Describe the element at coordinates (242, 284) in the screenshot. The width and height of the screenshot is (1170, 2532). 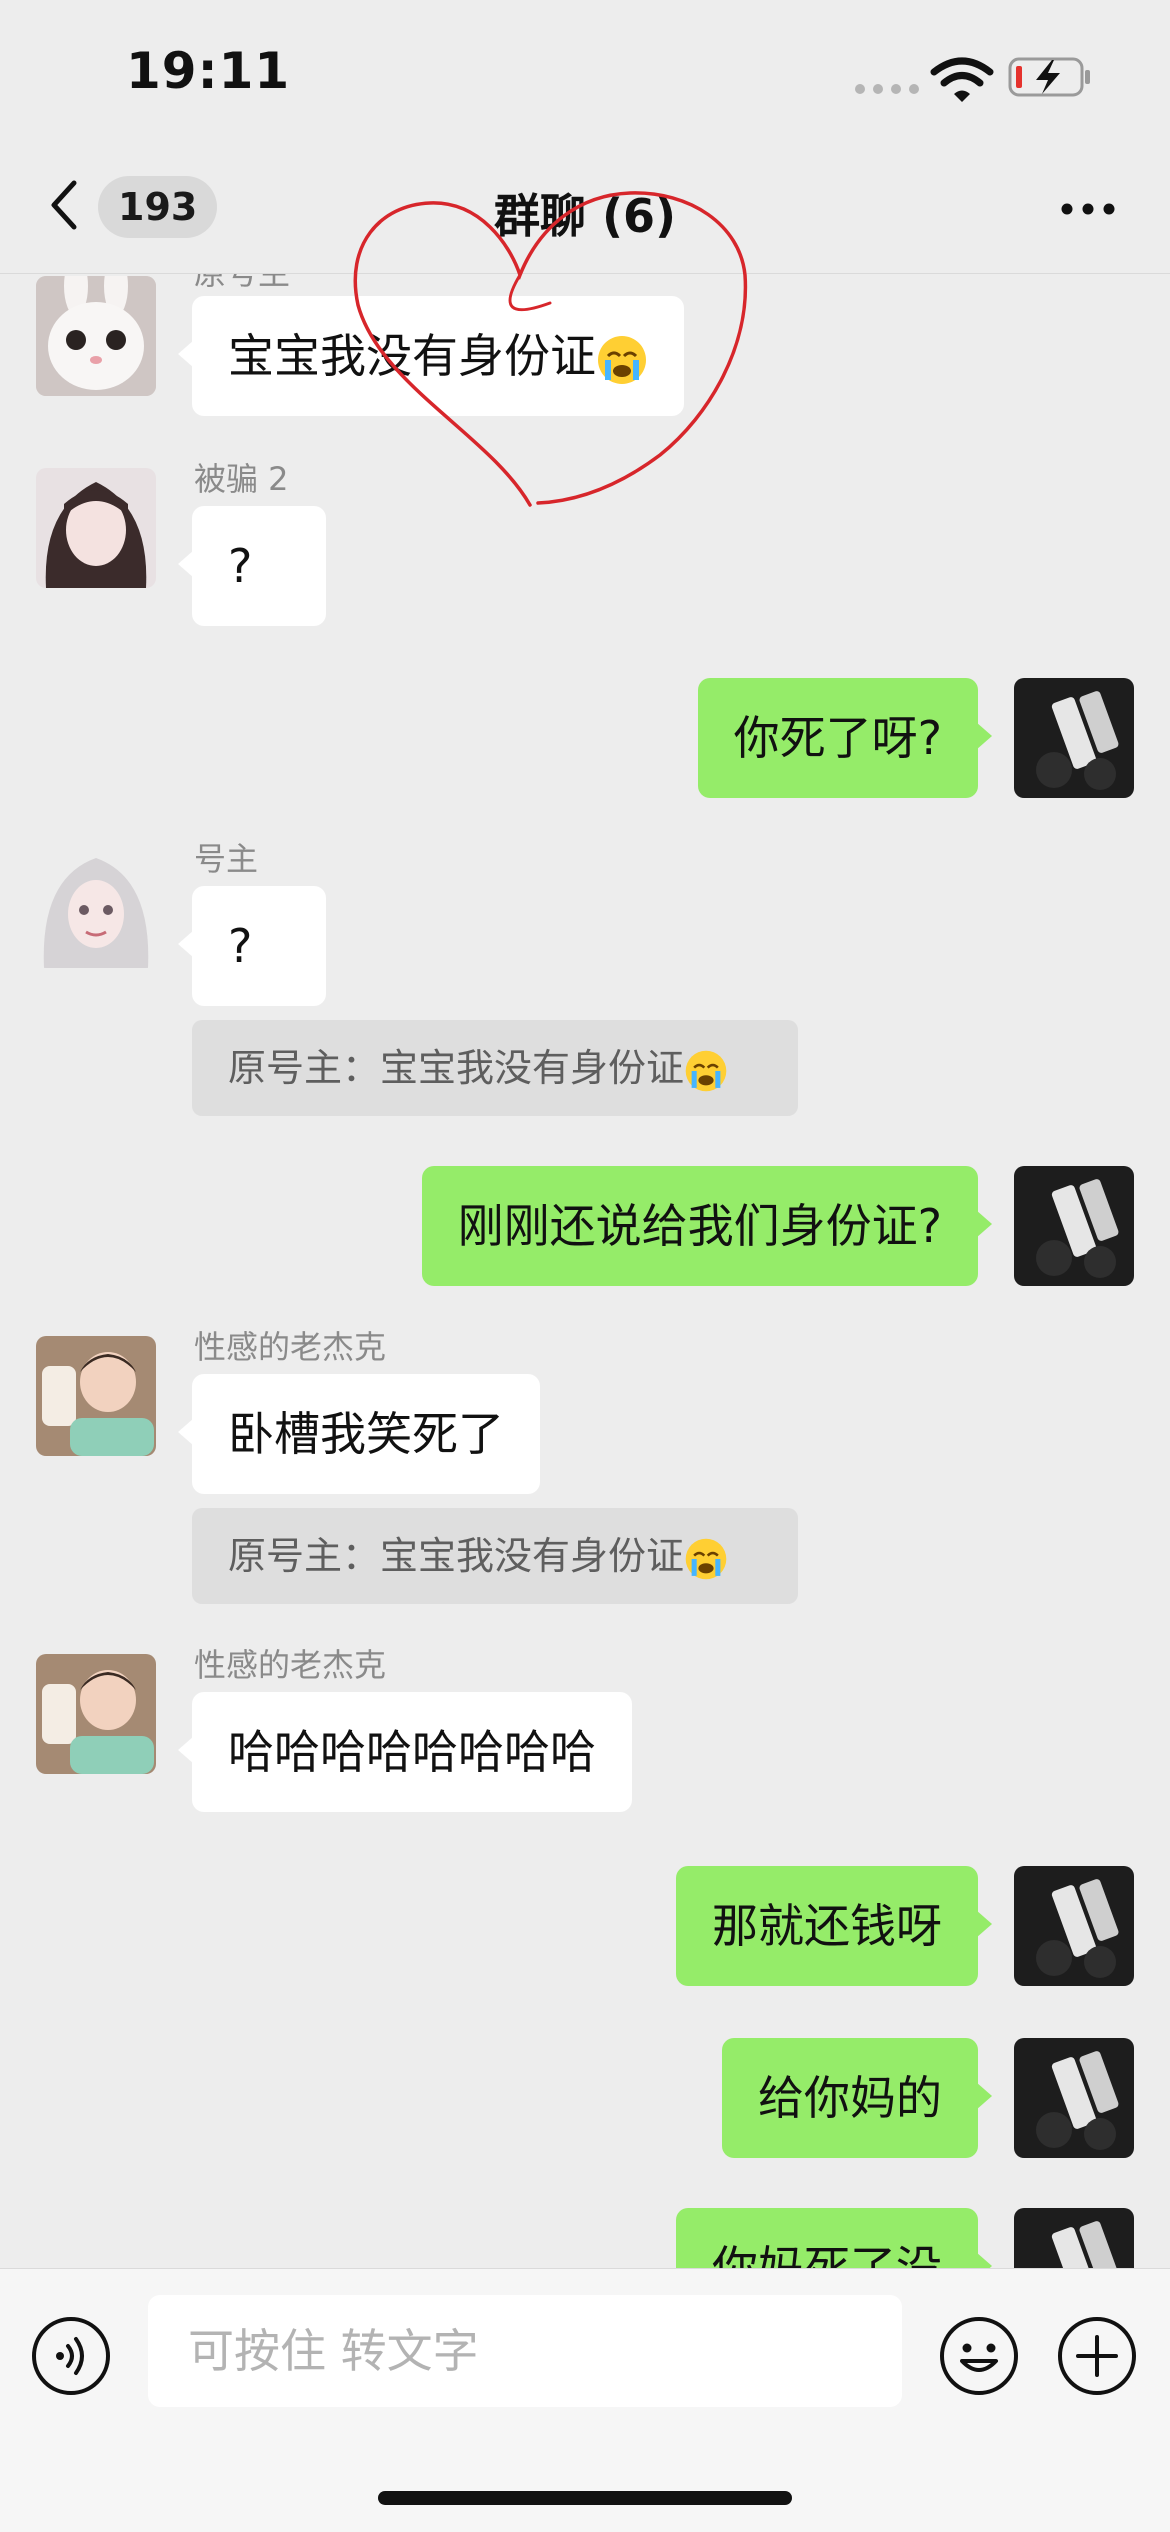
I see `sender-name: 原号主` at that location.